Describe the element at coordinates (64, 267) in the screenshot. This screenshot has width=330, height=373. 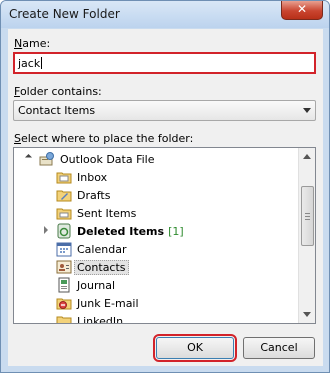
I see `contacts-icon` at that location.